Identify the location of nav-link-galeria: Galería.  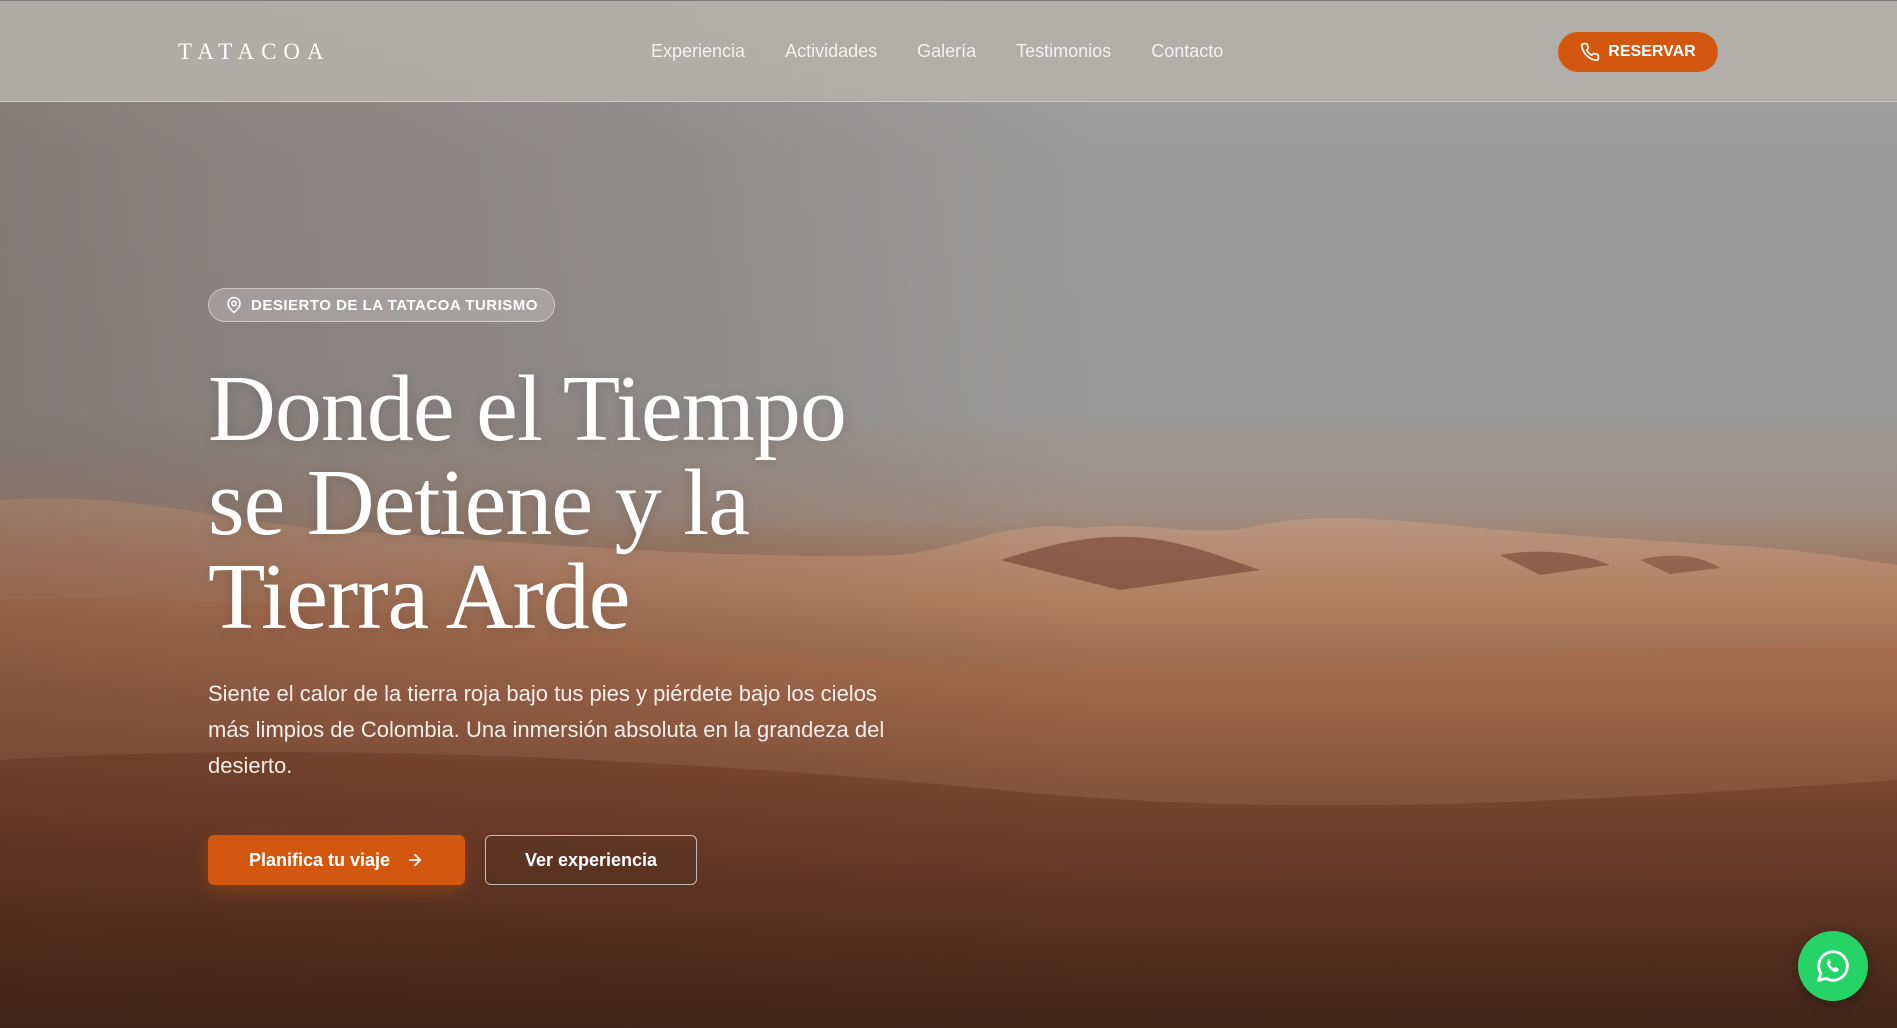
(946, 51).